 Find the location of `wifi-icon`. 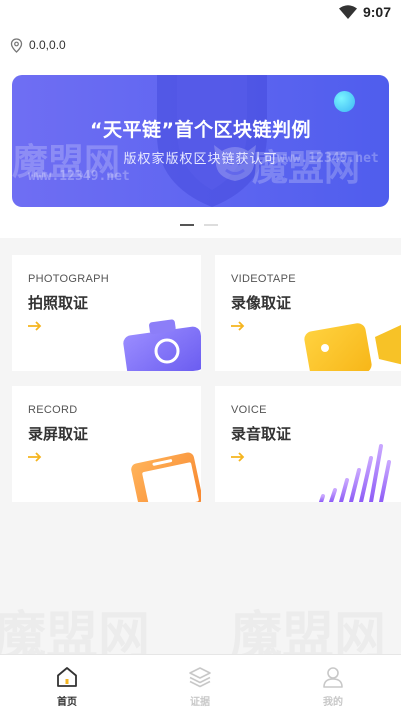

wifi-icon is located at coordinates (348, 12).